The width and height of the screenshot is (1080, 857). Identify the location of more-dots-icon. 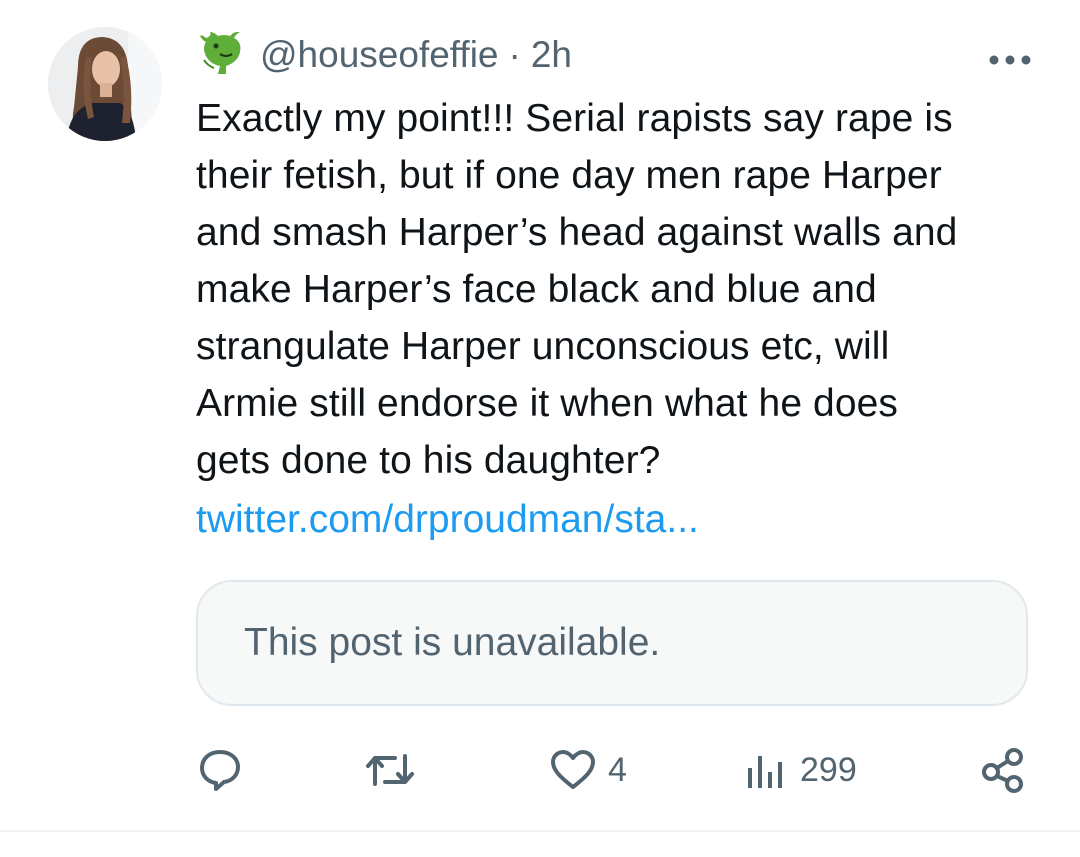
(1010, 60).